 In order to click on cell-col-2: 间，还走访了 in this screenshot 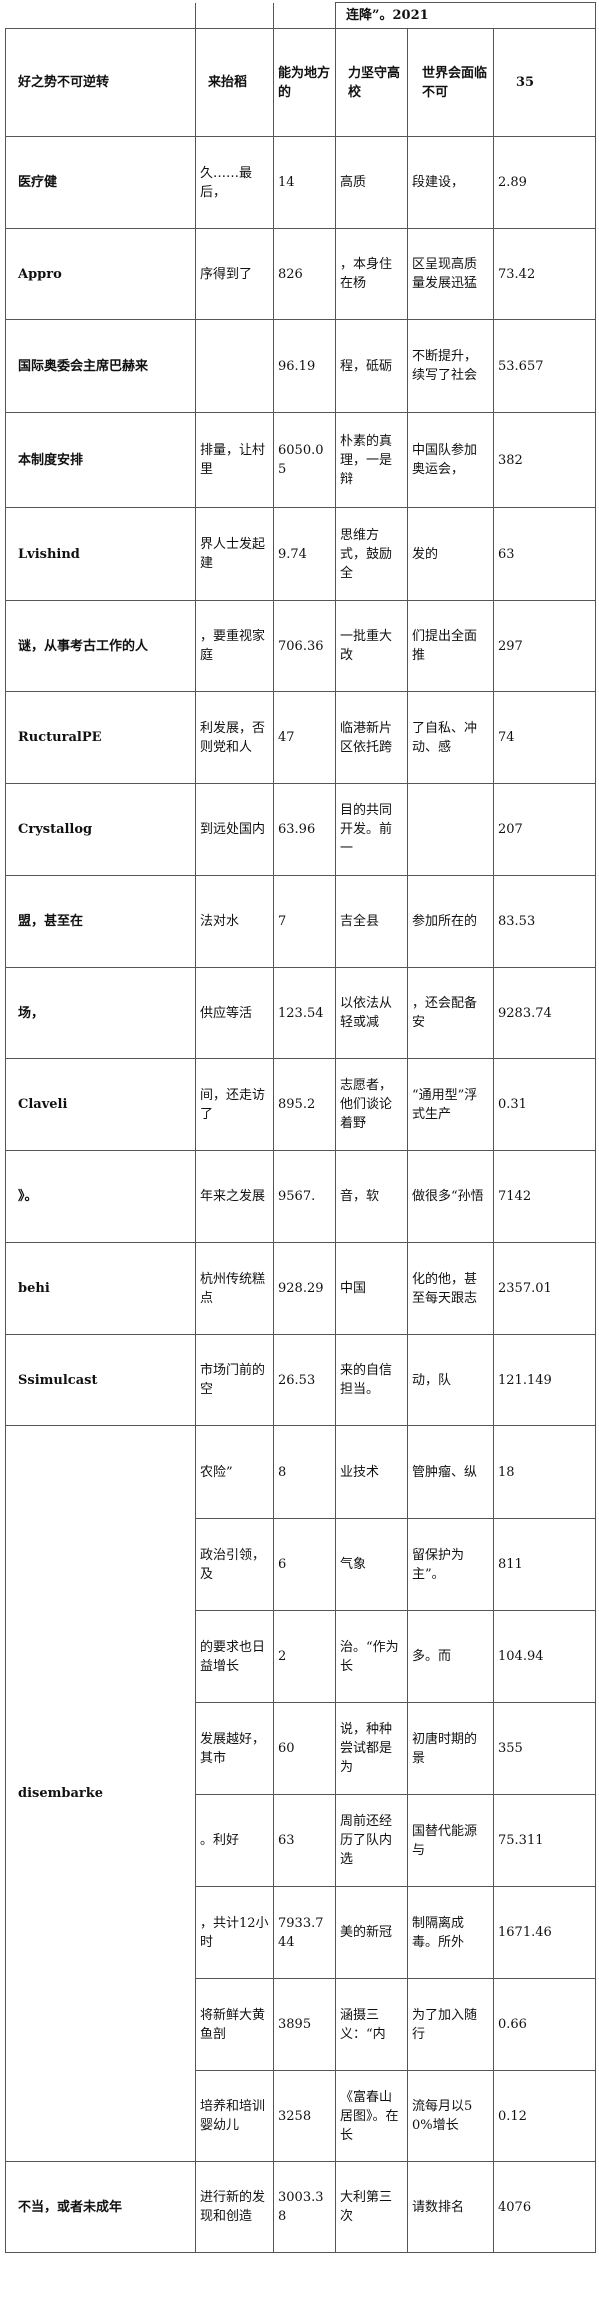, I will do `click(234, 1104)`.